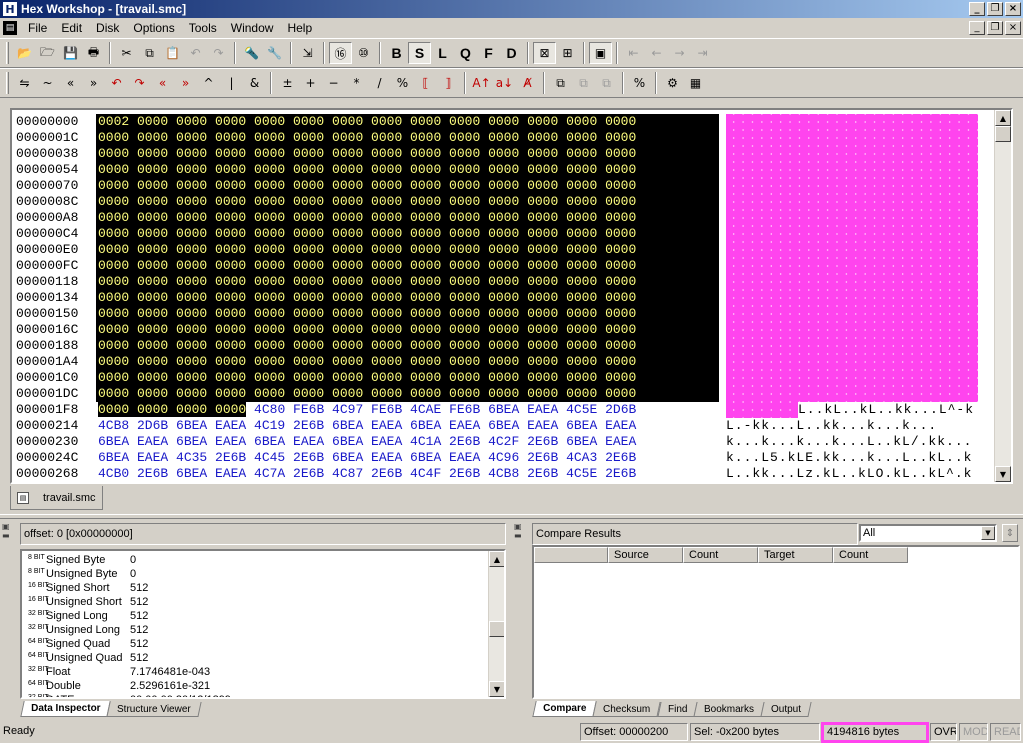  I want to click on shift-right-icon: », so click(93, 83).